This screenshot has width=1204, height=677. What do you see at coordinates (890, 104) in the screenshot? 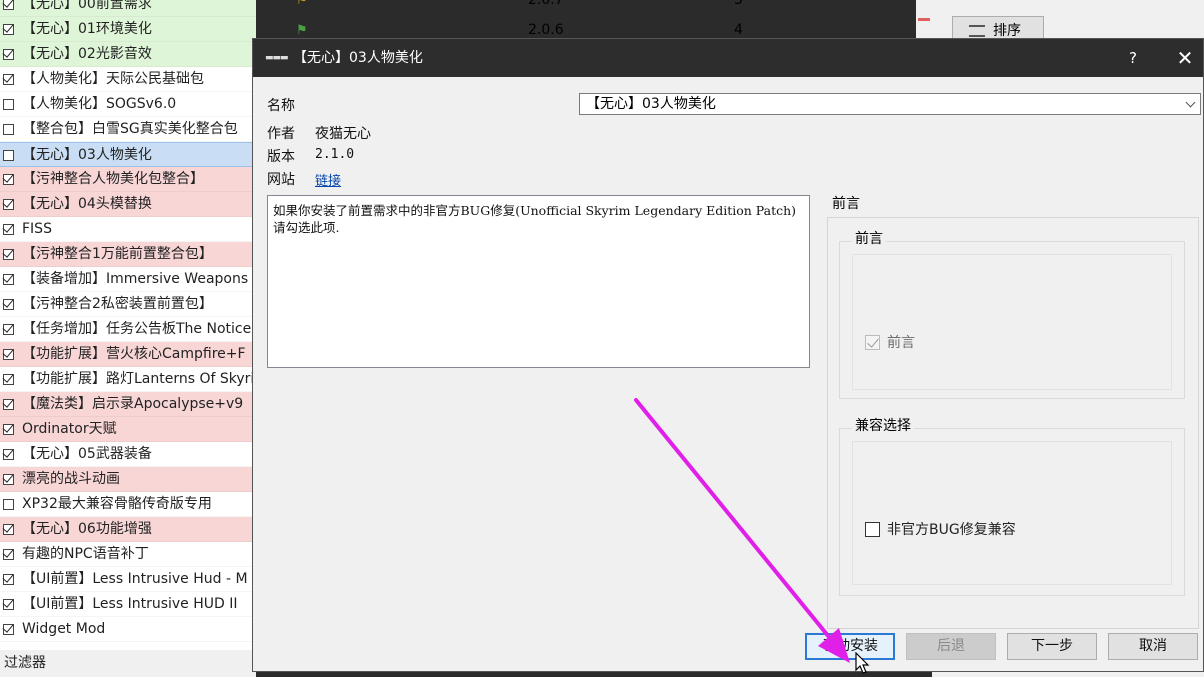
I see `name-select: 【无心】03人物美化` at bounding box center [890, 104].